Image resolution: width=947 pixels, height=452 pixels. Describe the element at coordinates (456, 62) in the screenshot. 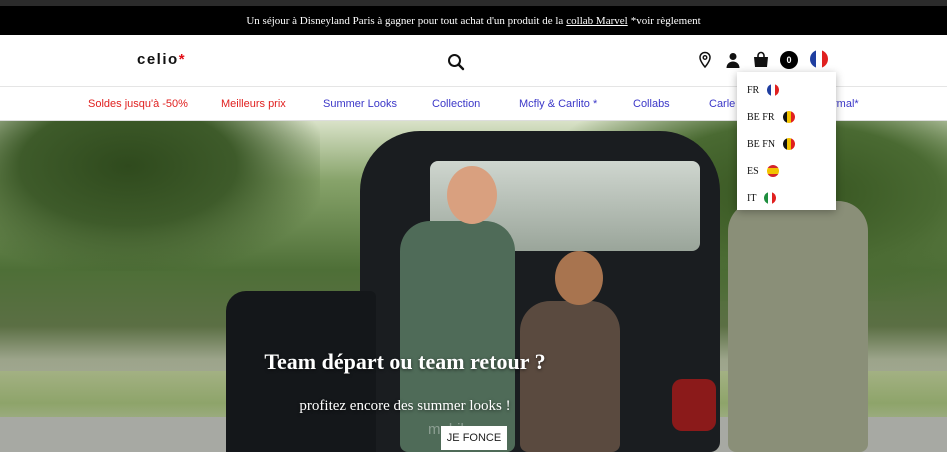

I see `search-icon` at that location.